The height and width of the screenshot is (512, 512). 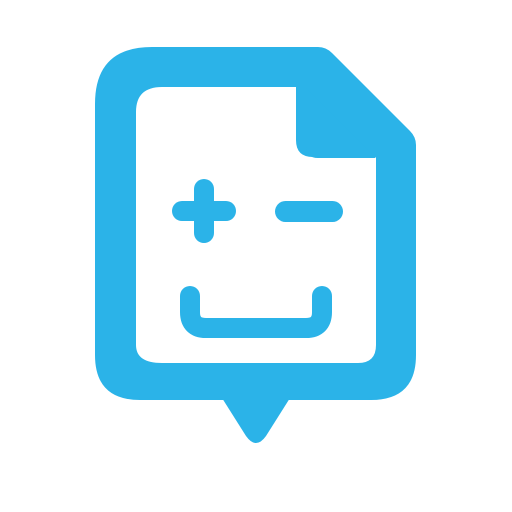 I want to click on minus-sign, so click(x=309, y=211).